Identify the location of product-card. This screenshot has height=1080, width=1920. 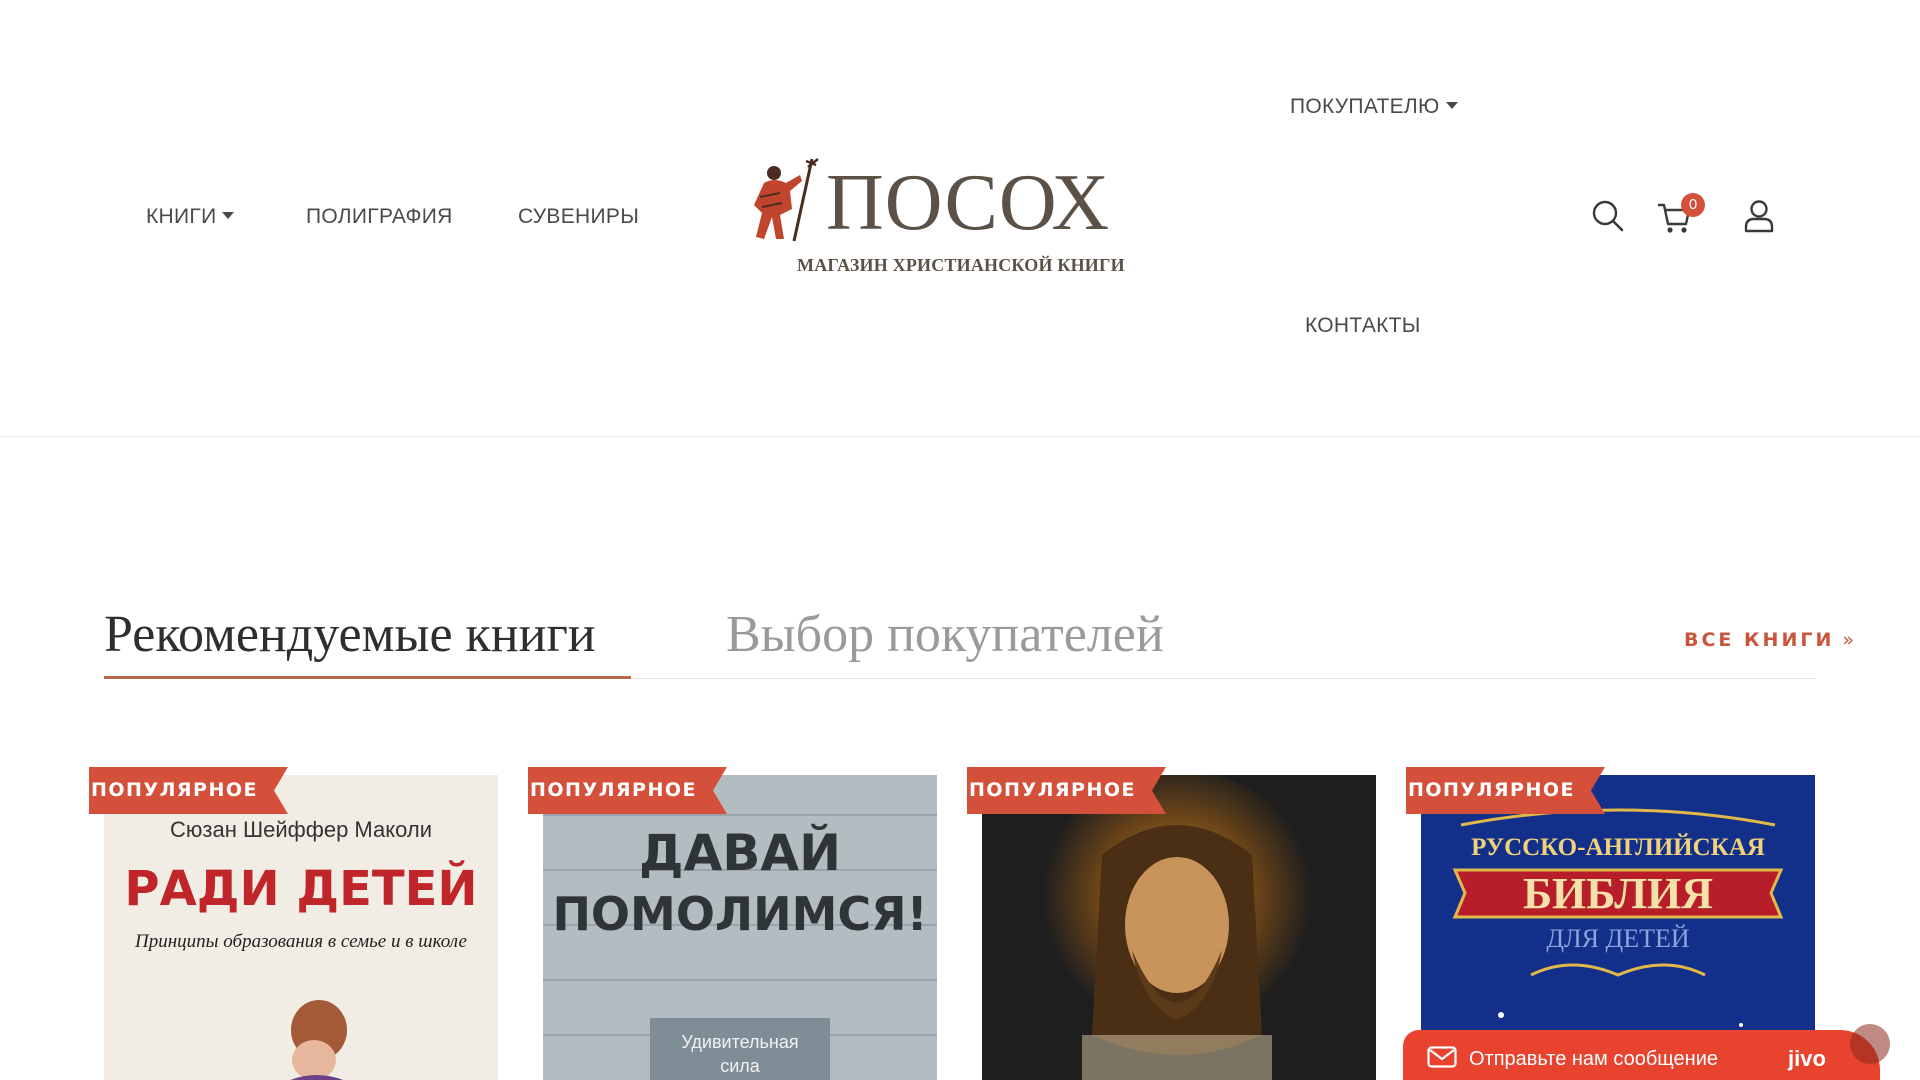
(1179, 927).